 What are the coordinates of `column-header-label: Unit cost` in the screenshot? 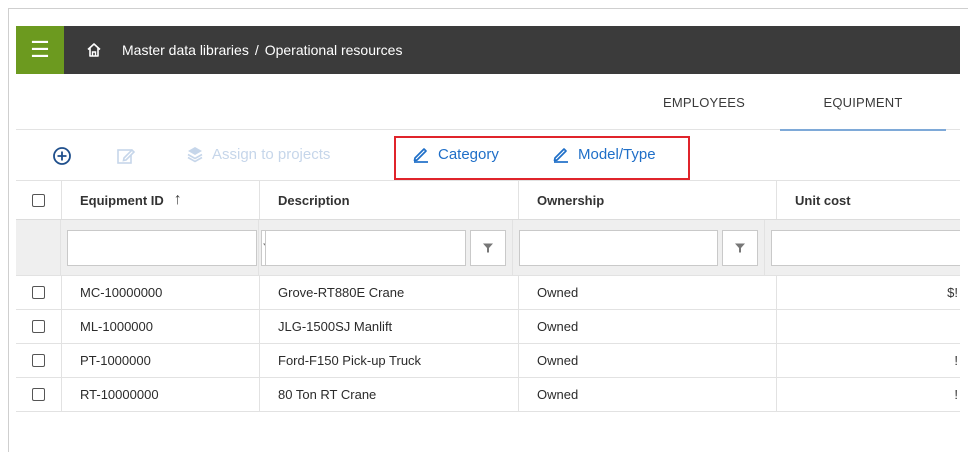 It's located at (823, 200).